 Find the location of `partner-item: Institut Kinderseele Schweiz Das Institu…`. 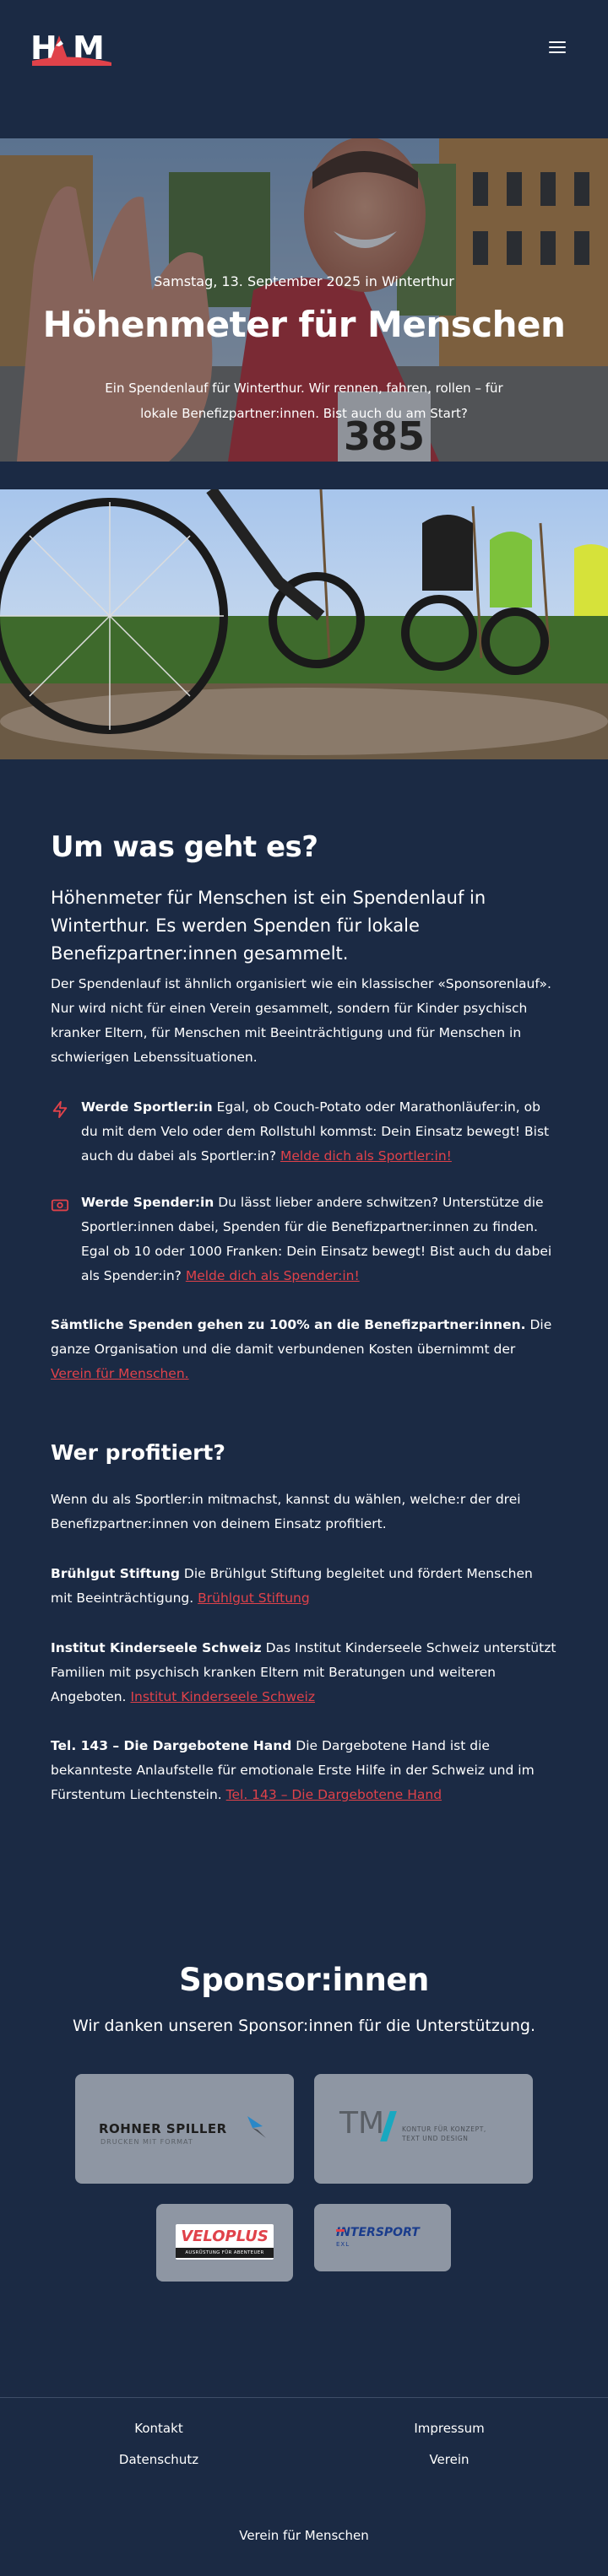

partner-item: Institut Kinderseele Schweiz Das Institu… is located at coordinates (304, 1672).